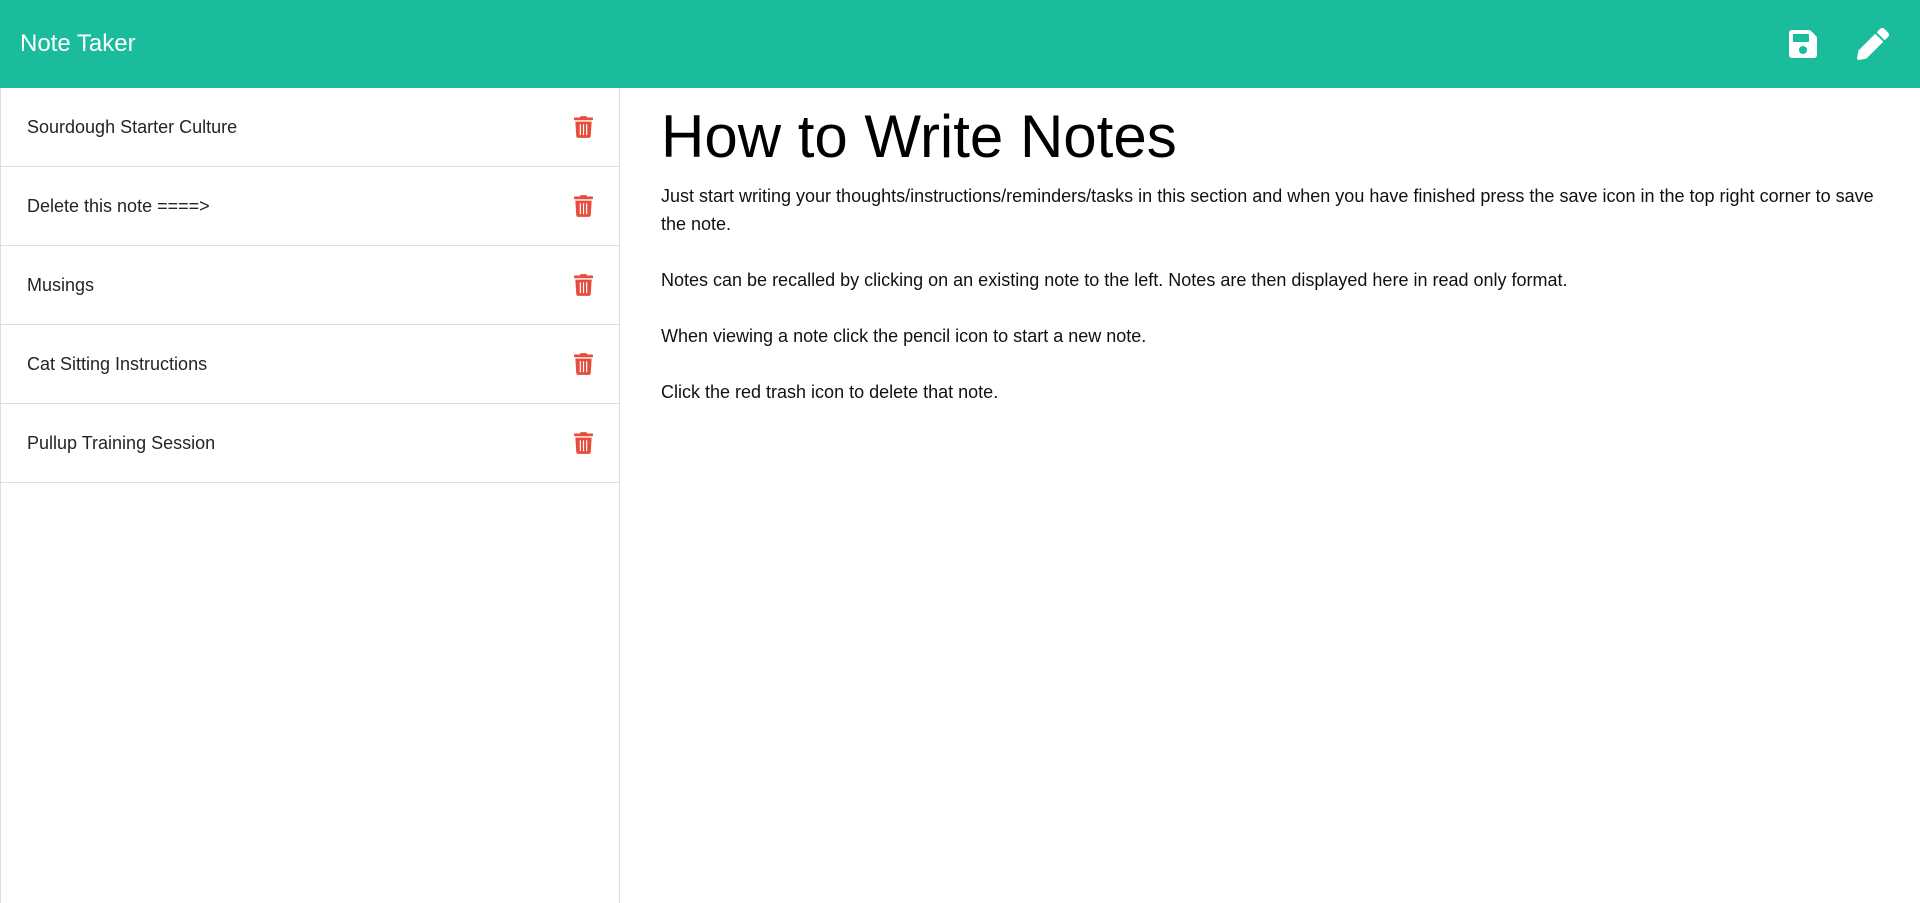 The image size is (1920, 903). I want to click on note-heading: How to Write Notes, so click(1271, 137).